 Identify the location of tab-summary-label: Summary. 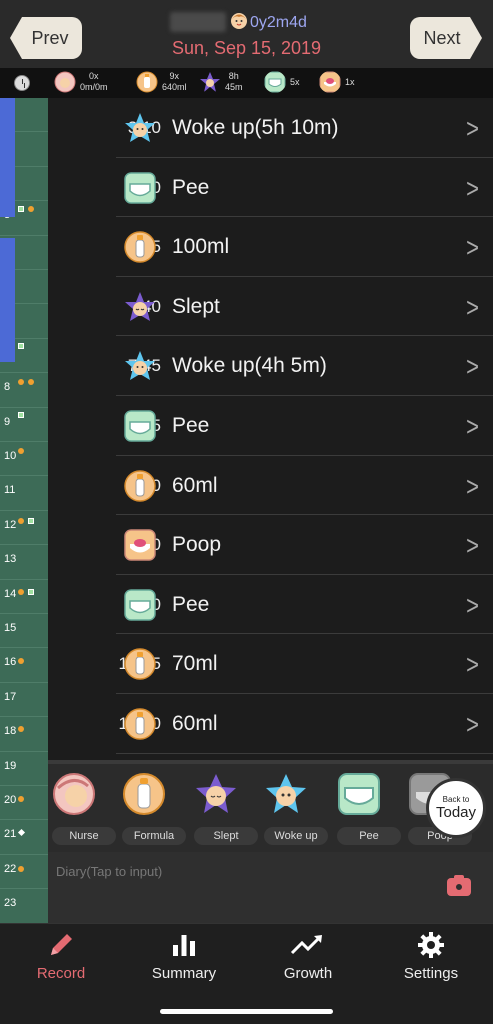
(184, 973).